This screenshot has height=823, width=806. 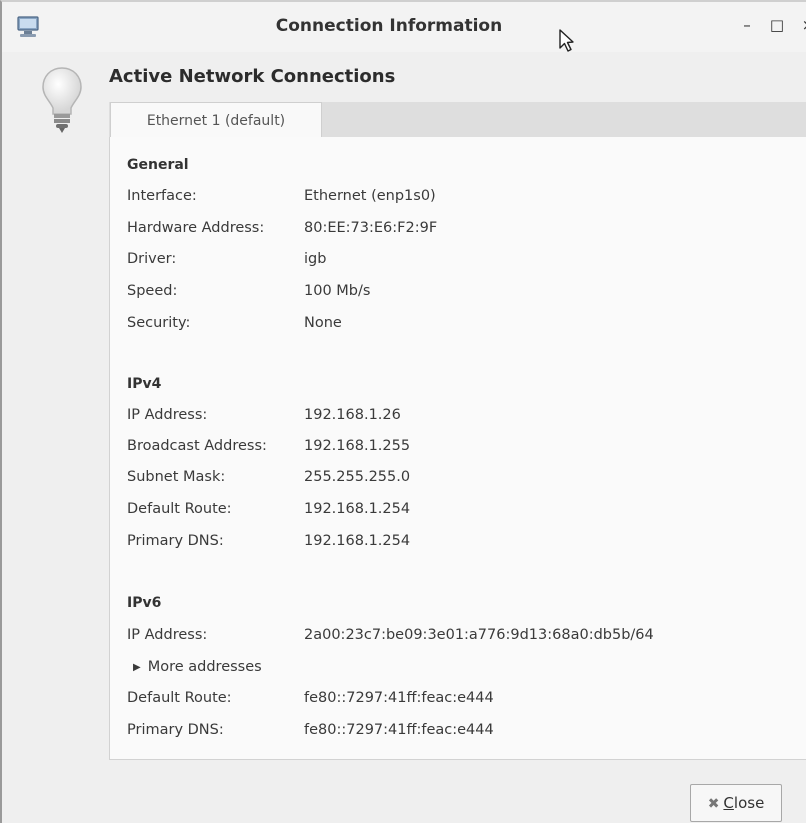 What do you see at coordinates (152, 259) in the screenshot?
I see `driver-label: Driver:` at bounding box center [152, 259].